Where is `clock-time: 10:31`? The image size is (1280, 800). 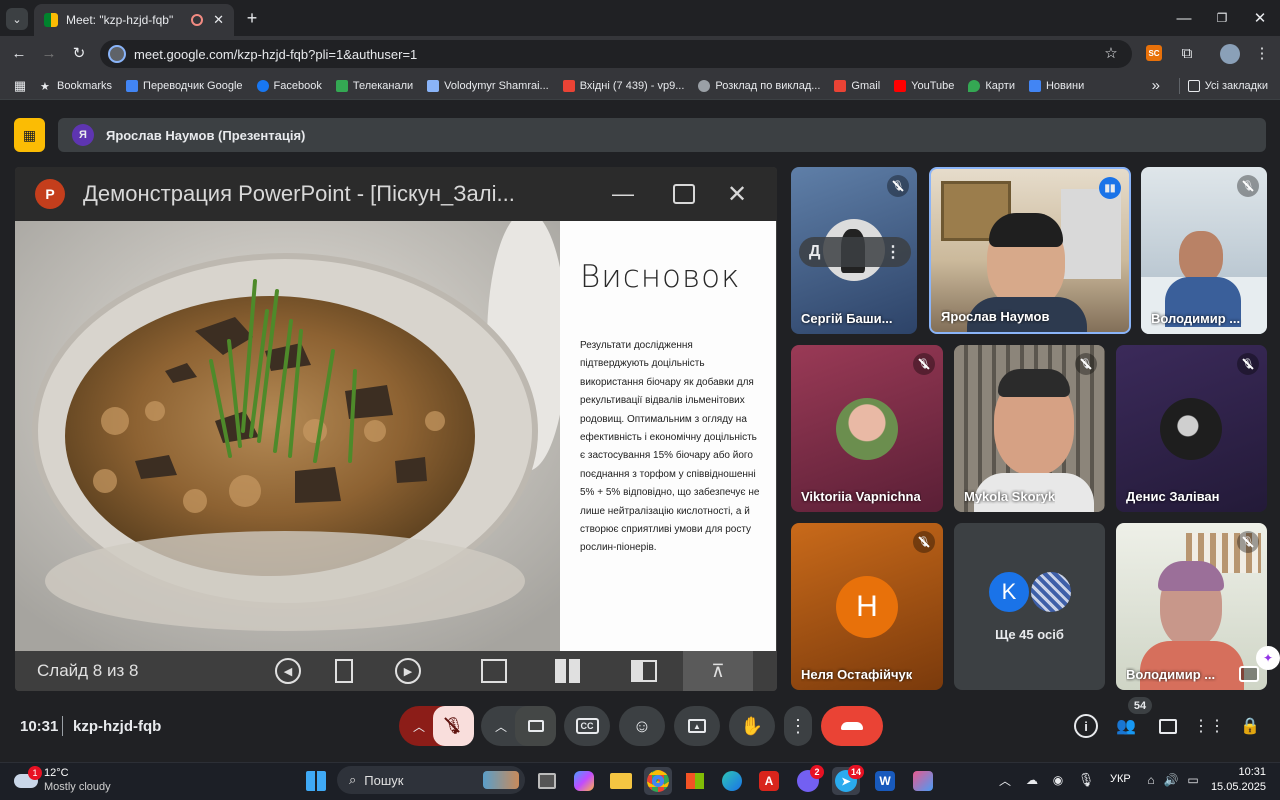 clock-time: 10:31 is located at coordinates (1240, 772).